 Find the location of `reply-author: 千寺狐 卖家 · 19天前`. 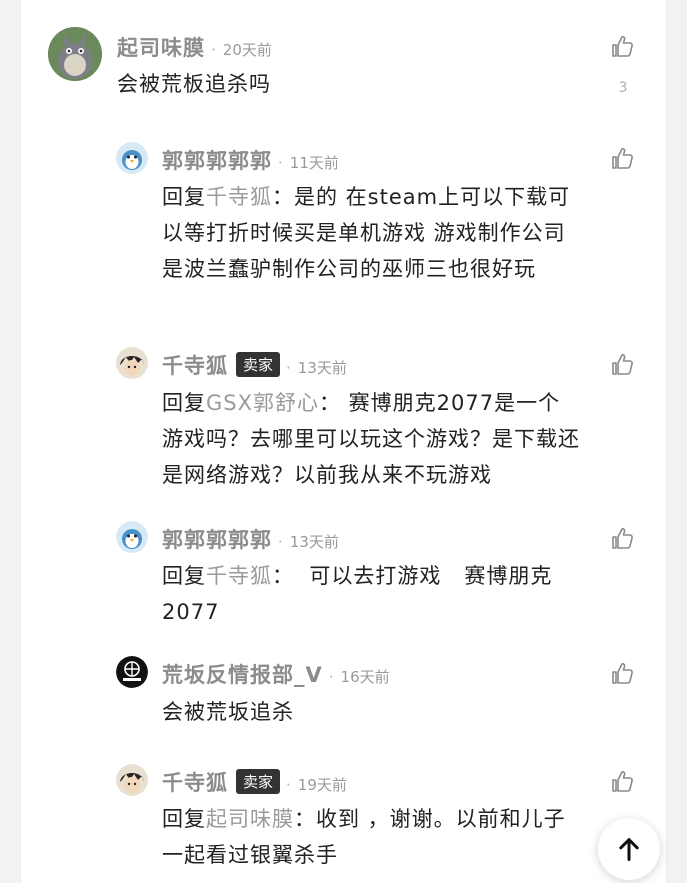

reply-author: 千寺狐 卖家 · 19天前 is located at coordinates (254, 782).